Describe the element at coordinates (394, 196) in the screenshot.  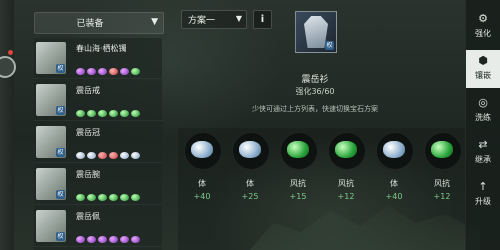
I see `gem-value: +40` at that location.